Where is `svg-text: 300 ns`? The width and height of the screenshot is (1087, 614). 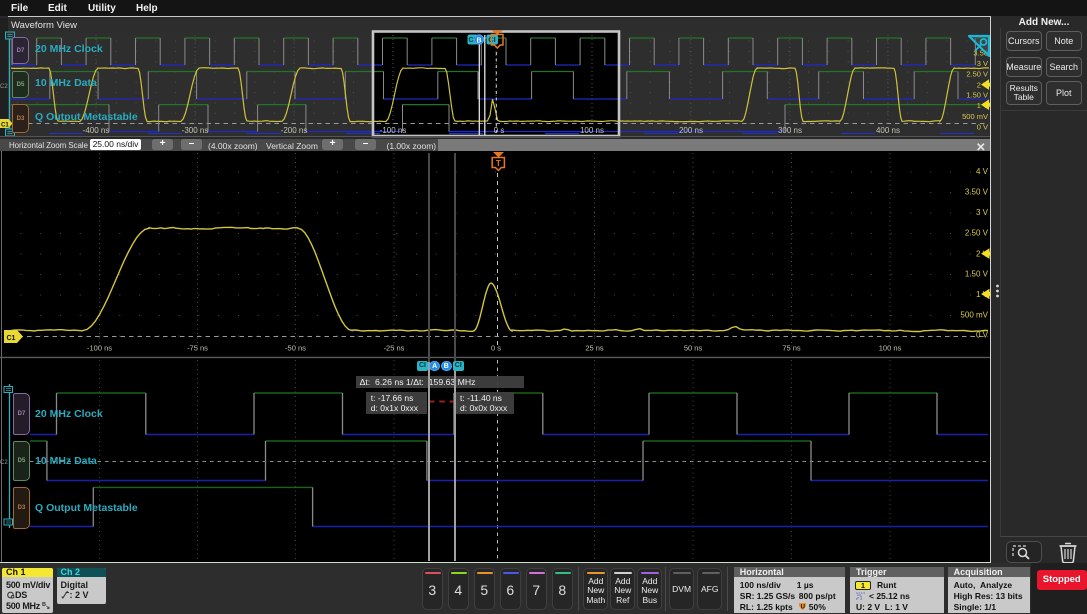 svg-text: 300 ns is located at coordinates (790, 130).